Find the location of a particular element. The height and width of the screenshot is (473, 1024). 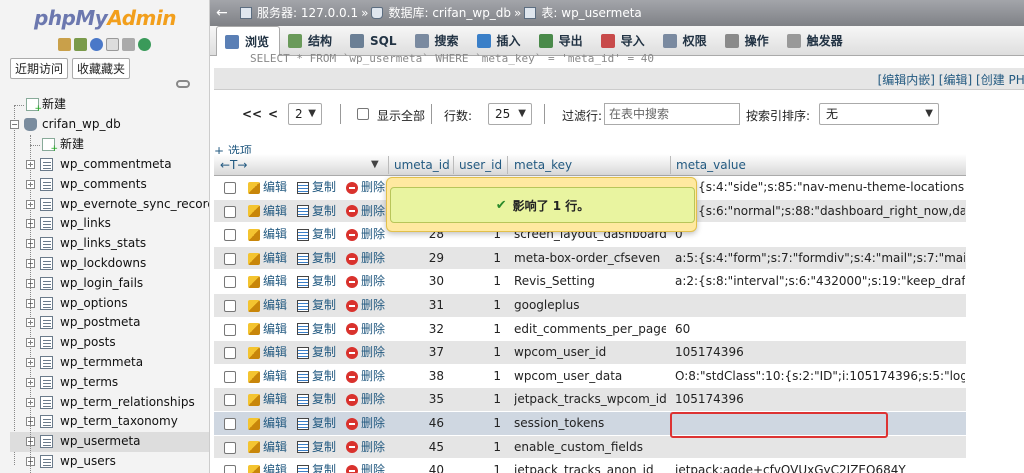

home-icon is located at coordinates (64, 44).